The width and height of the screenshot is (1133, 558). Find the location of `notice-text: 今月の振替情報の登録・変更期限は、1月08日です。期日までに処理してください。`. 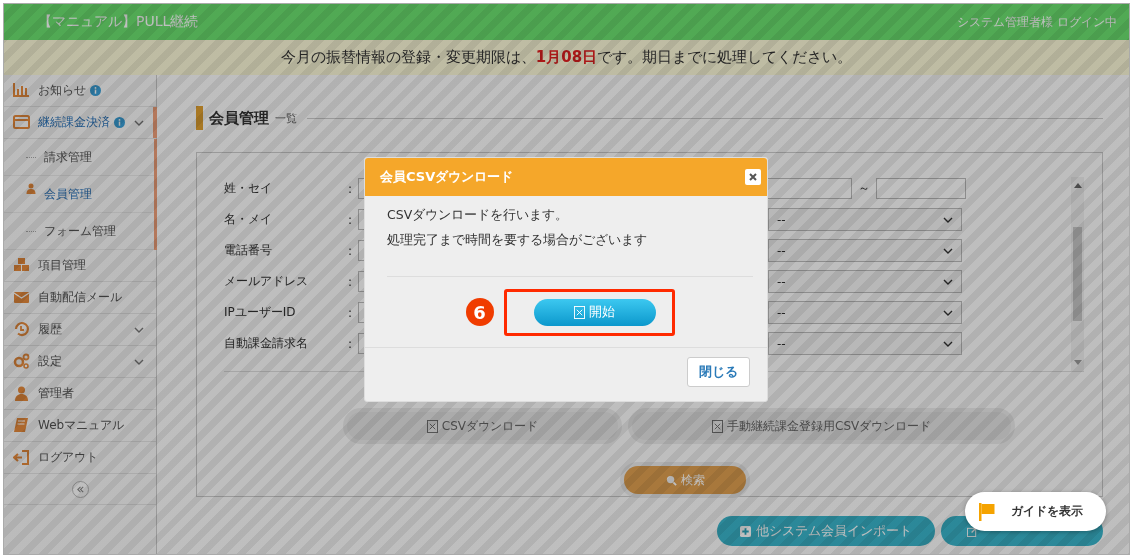

notice-text: 今月の振替情報の登録・変更期限は、1月08日です。期日までに処理してください。 is located at coordinates (566, 57).